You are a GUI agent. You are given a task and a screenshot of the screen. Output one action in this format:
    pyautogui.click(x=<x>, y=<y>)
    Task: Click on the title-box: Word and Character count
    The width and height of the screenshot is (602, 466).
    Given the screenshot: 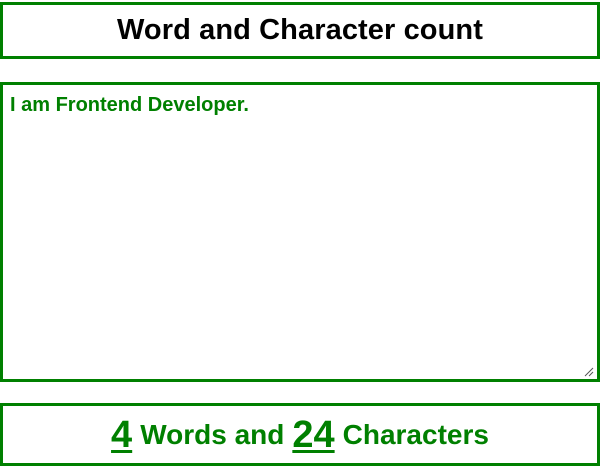 What is the action you would take?
    pyautogui.click(x=300, y=30)
    